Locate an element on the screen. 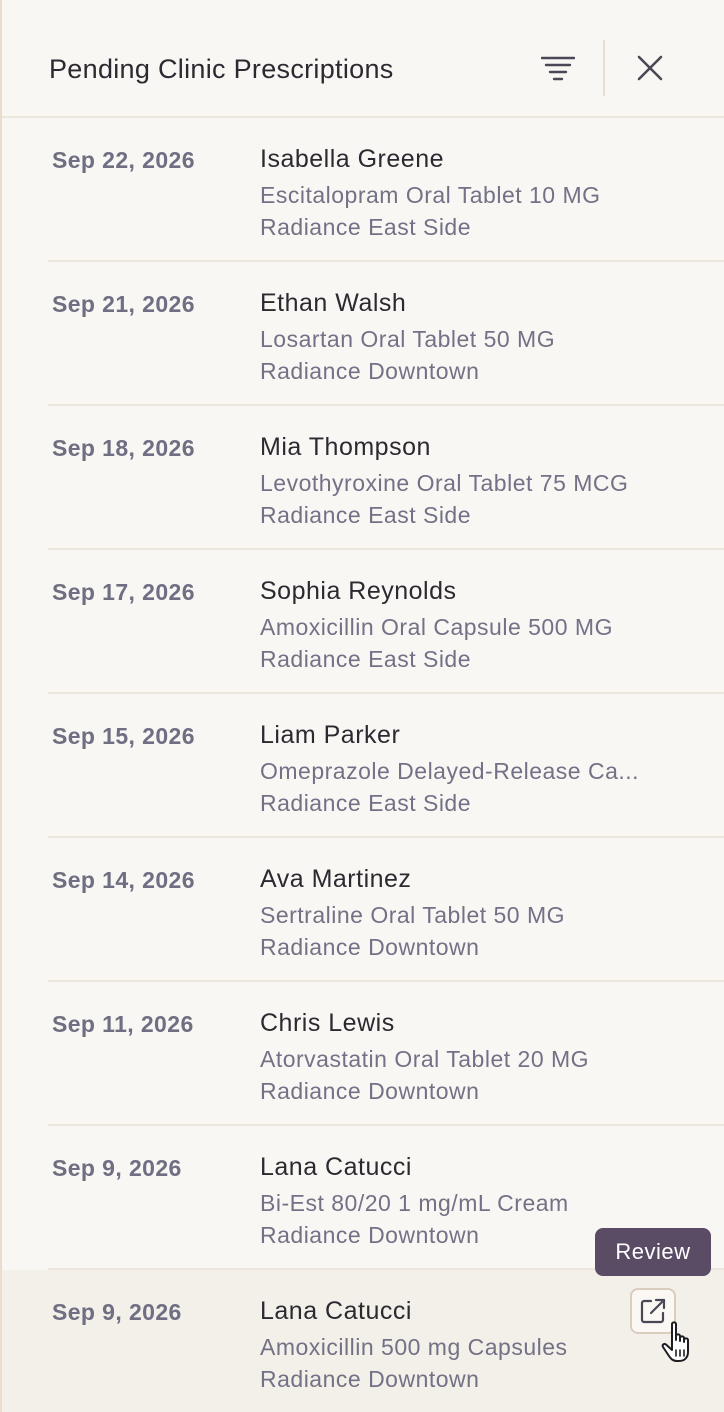  page-title: Pending Clinic Prescriptions is located at coordinates (221, 69).